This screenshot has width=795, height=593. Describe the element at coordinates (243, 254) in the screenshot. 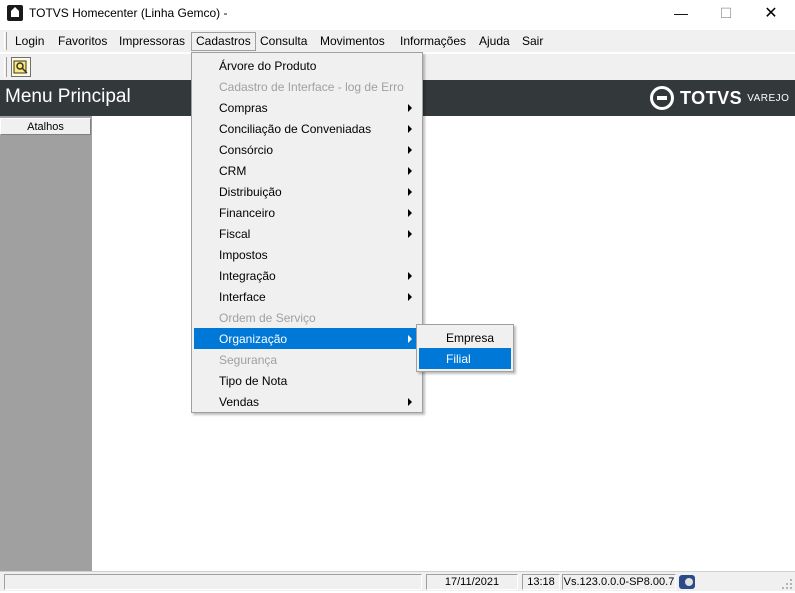

I see `menu-item-label: Impostos` at that location.